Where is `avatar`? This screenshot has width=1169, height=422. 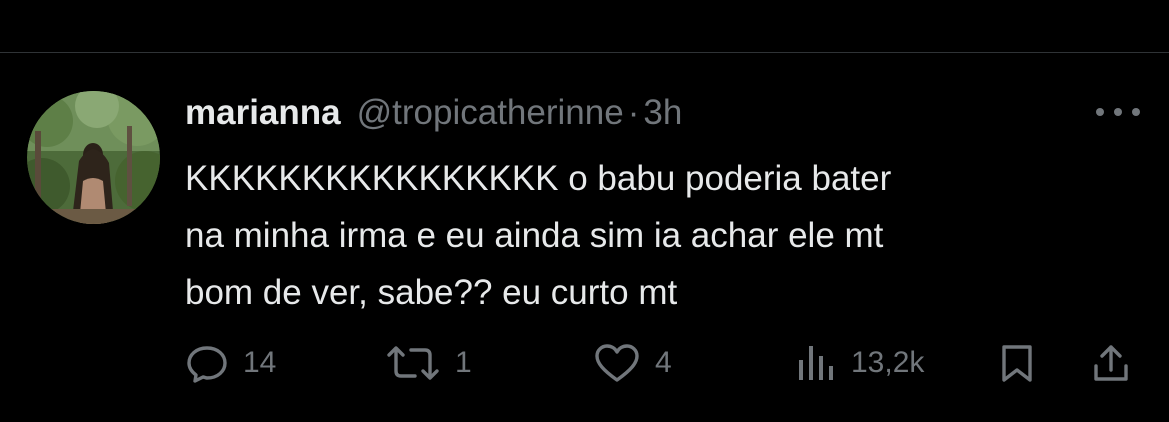
avatar is located at coordinates (93, 157).